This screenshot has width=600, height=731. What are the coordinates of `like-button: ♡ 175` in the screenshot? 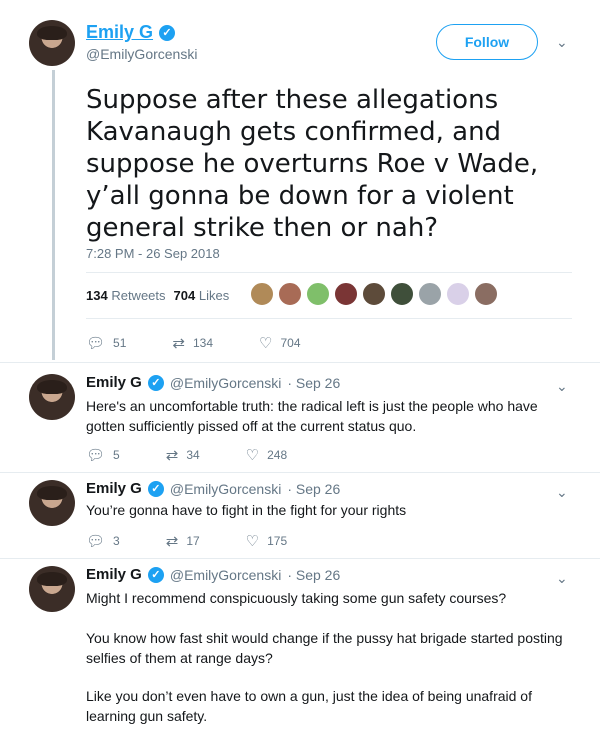 It's located at (266, 541).